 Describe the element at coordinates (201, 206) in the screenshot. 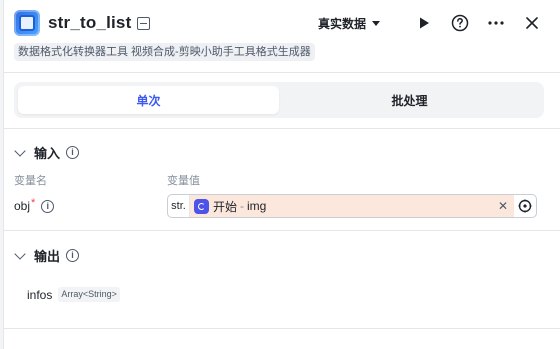

I see `start-node-icon` at that location.